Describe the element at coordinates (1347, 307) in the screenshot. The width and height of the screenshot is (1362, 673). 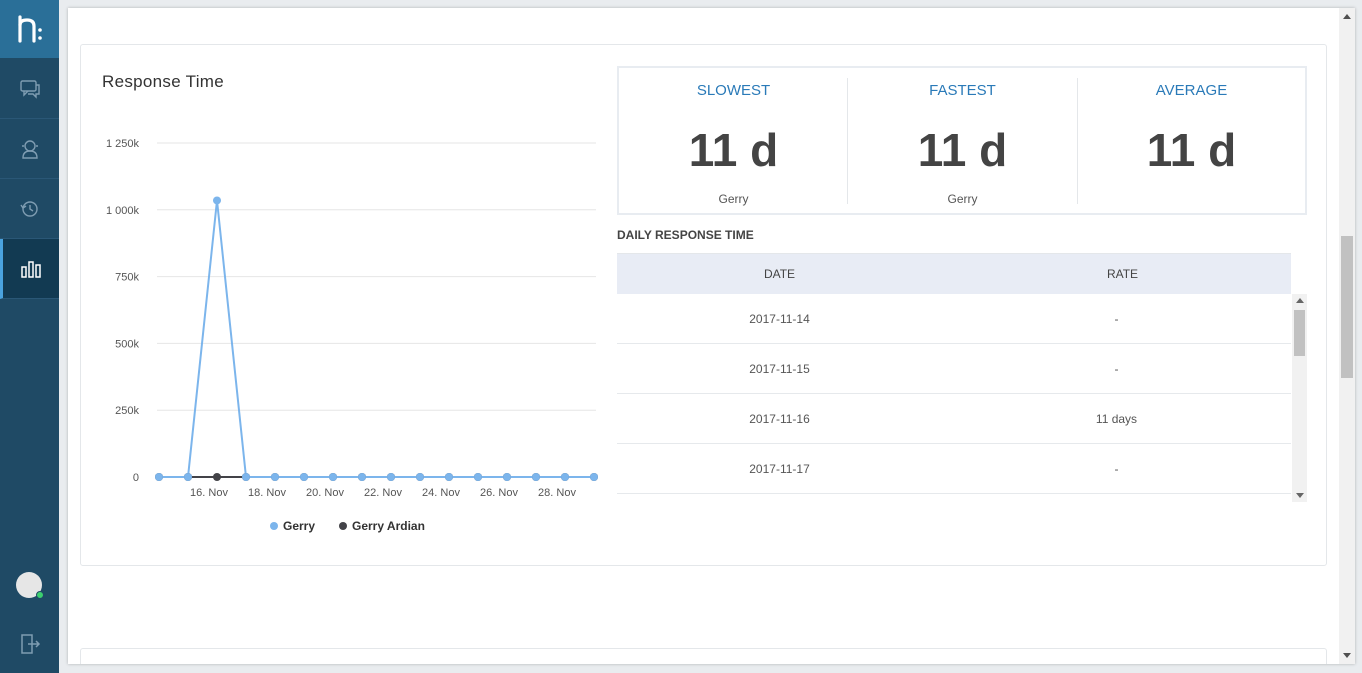
I see `page-scroll-thumb` at that location.